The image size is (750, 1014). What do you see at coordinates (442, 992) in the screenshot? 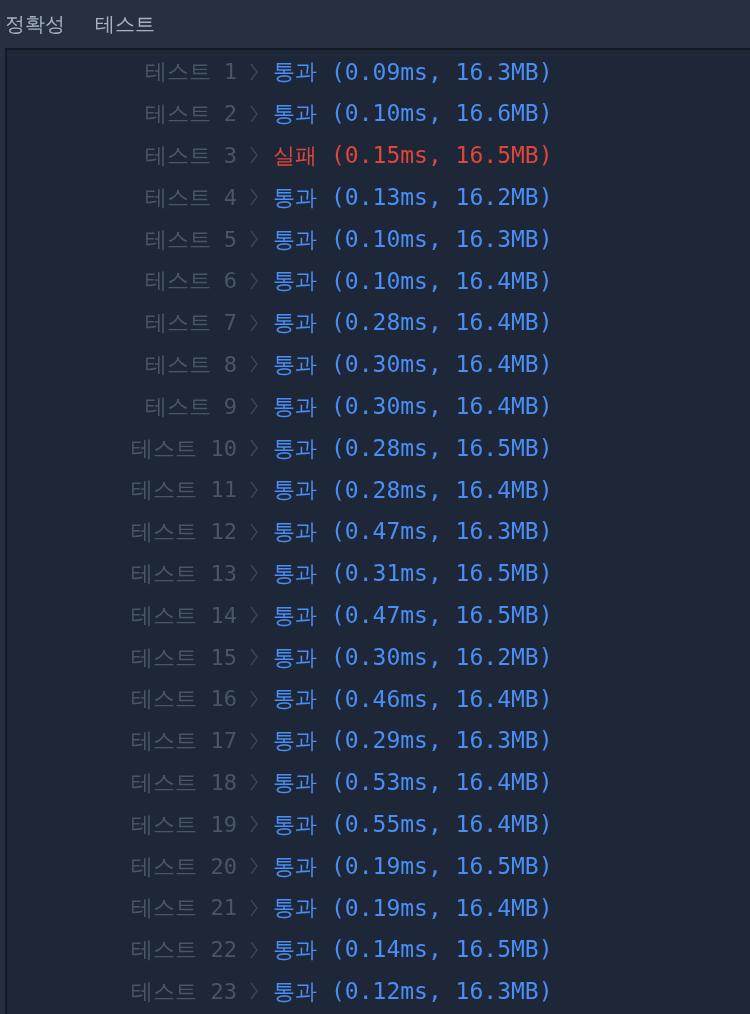
I see `result-detail: (0.12ms, 16.3MB)` at bounding box center [442, 992].